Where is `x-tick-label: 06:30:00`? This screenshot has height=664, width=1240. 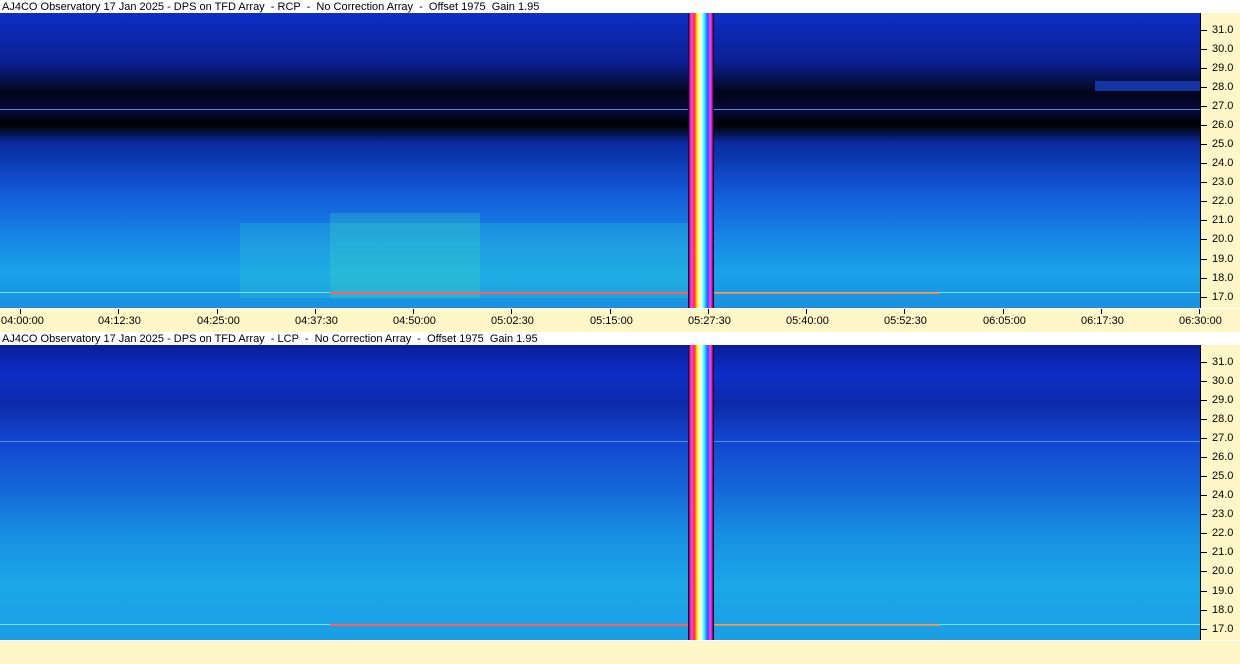
x-tick-label: 06:30:00 is located at coordinates (1200, 321).